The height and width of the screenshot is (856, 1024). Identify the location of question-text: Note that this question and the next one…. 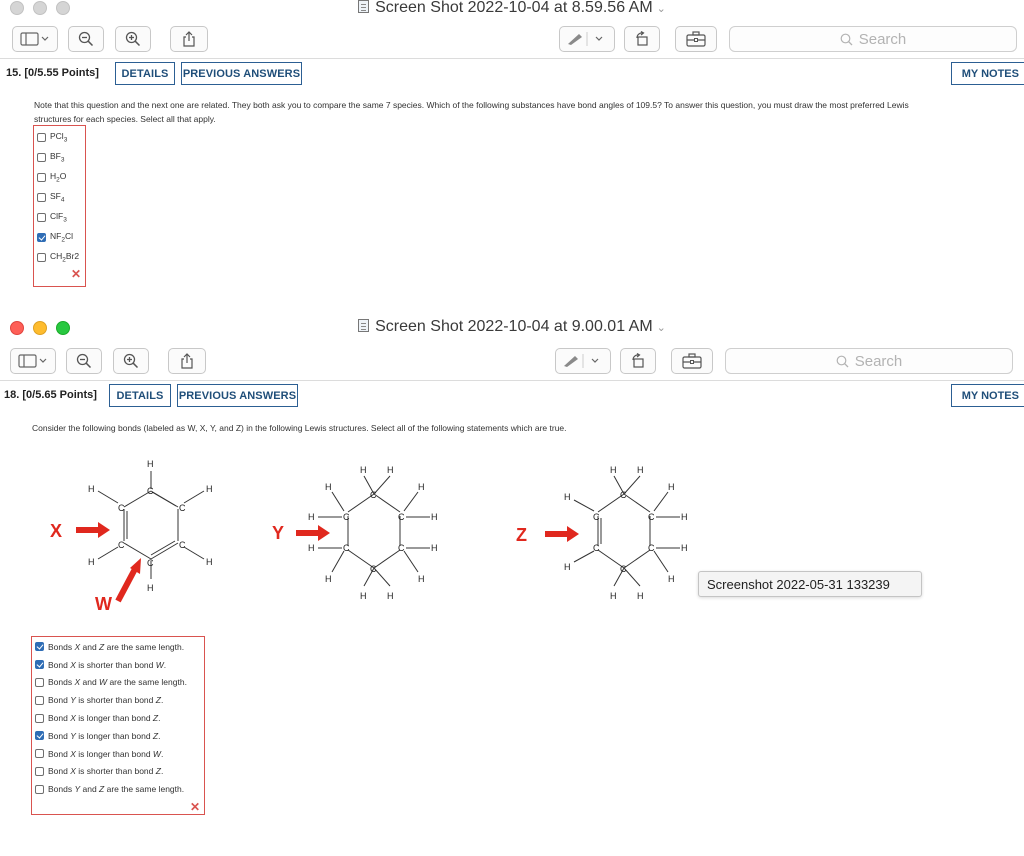
(524, 112).